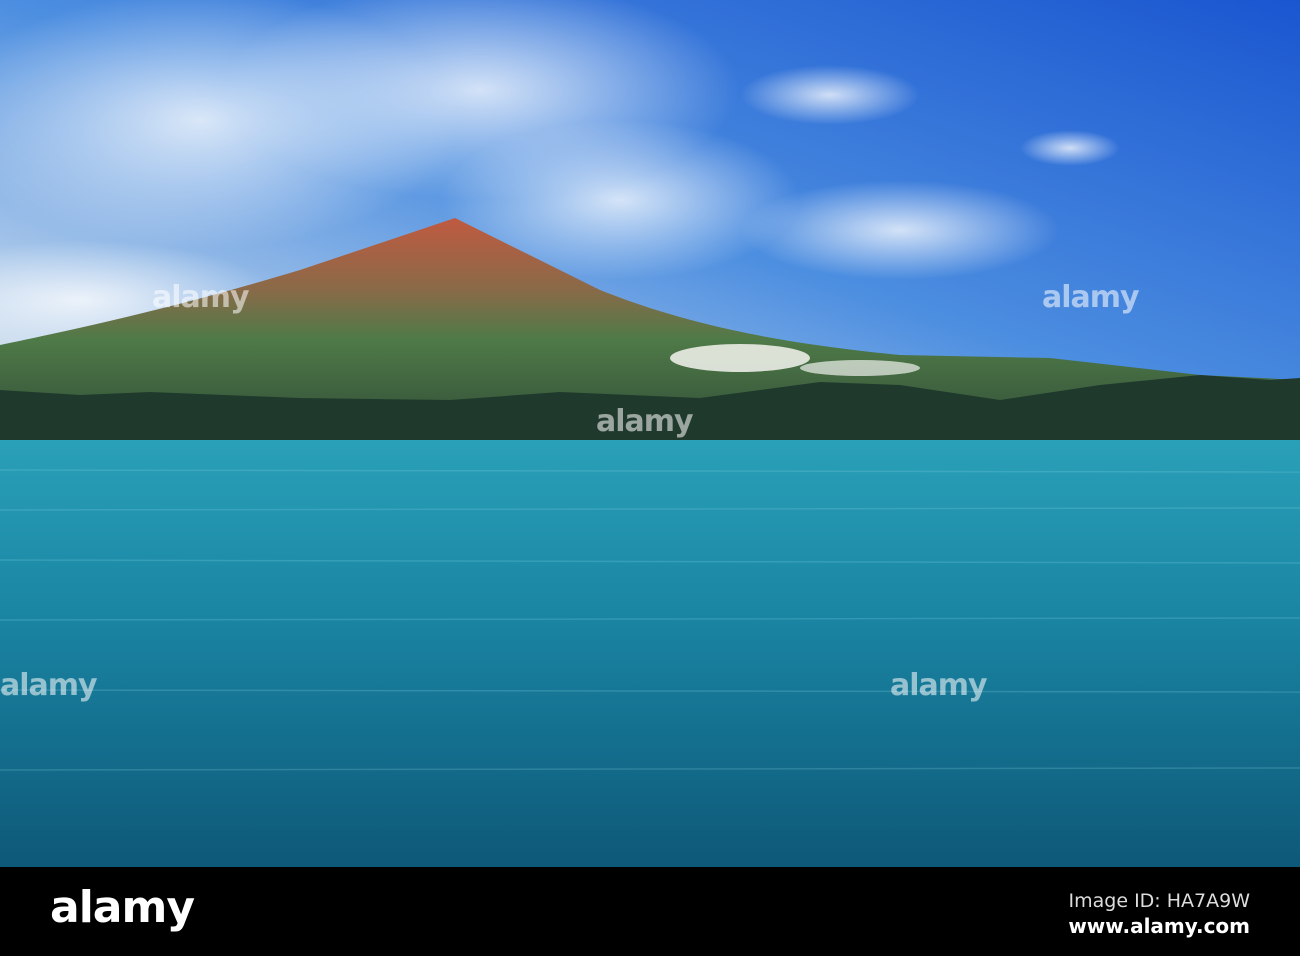 The image size is (1300, 956). Describe the element at coordinates (1159, 901) in the screenshot. I see `image-id: Image ID: HA7A9W` at that location.